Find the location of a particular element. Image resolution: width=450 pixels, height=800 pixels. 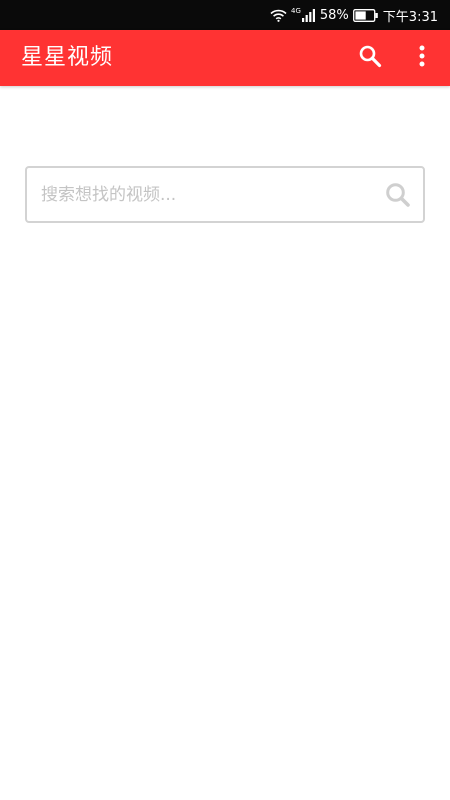

signal-icon is located at coordinates (308, 15).